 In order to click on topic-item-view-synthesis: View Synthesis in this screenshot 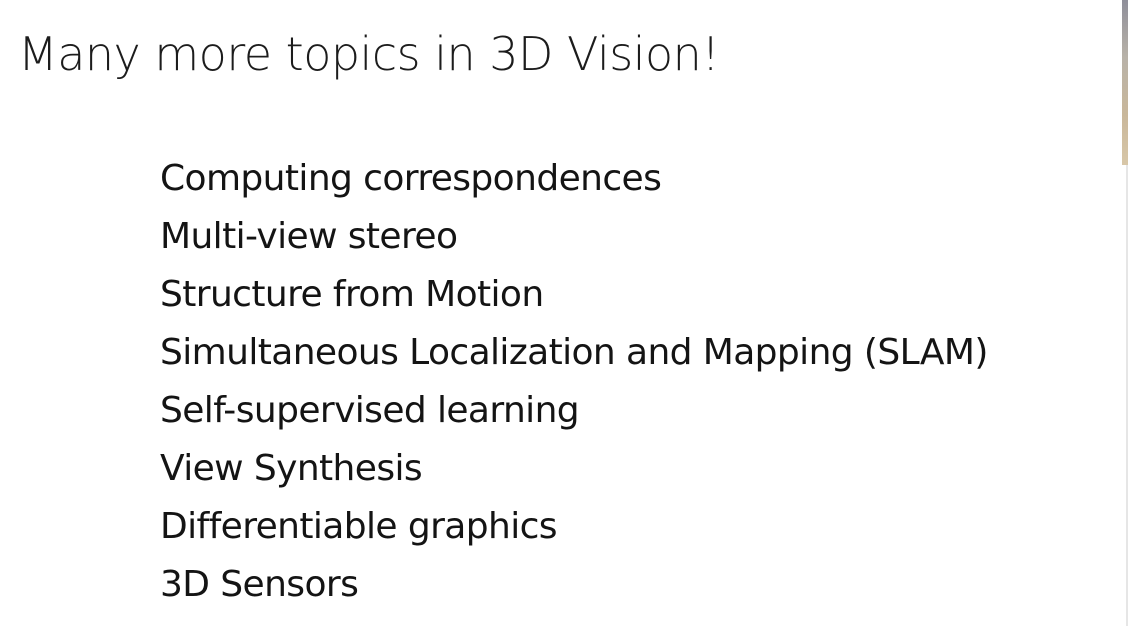, I will do `click(291, 468)`.